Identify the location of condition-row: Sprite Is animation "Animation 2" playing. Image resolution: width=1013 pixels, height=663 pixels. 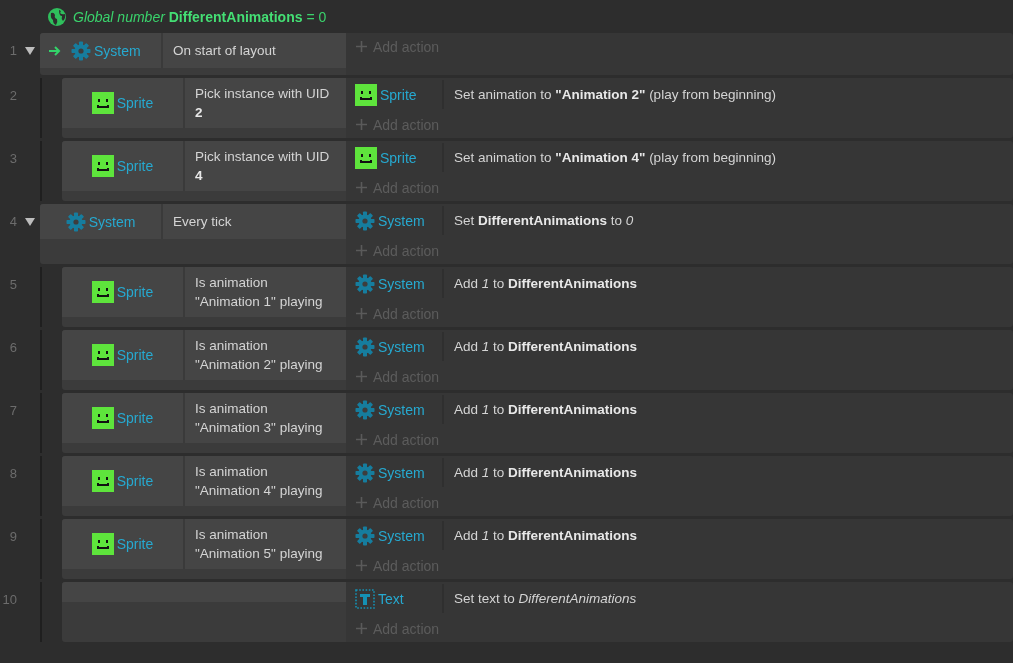
(204, 355).